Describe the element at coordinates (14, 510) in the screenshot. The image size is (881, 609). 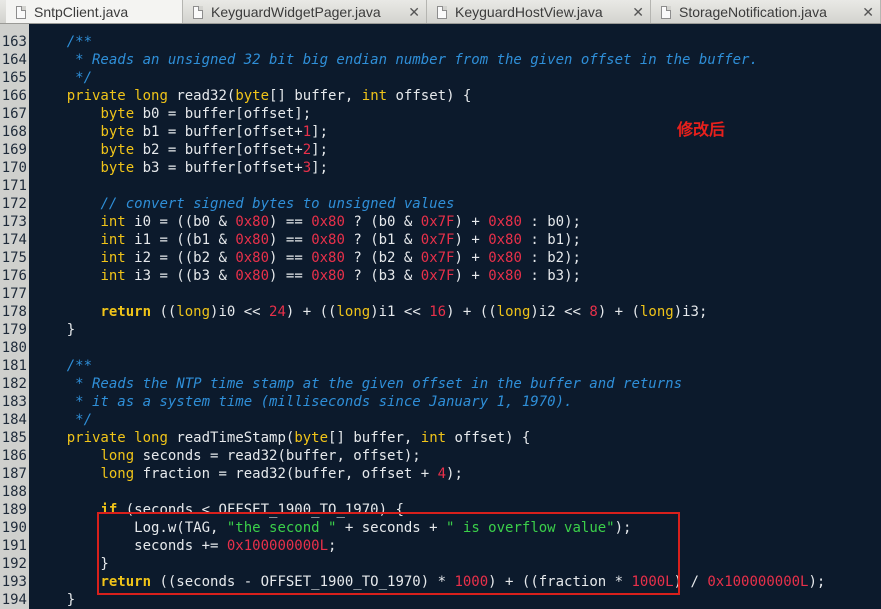
I see `line-number: 189` at that location.